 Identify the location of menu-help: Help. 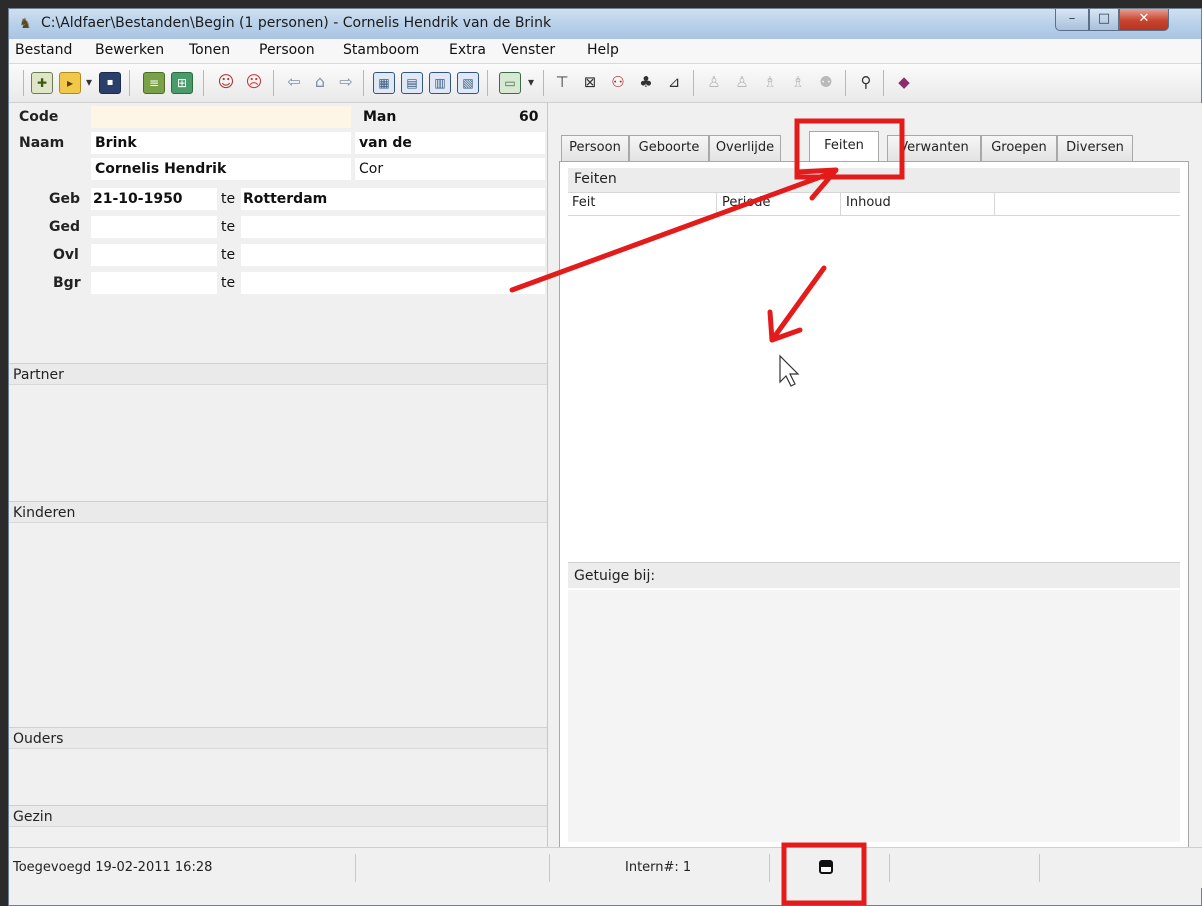
(603, 50).